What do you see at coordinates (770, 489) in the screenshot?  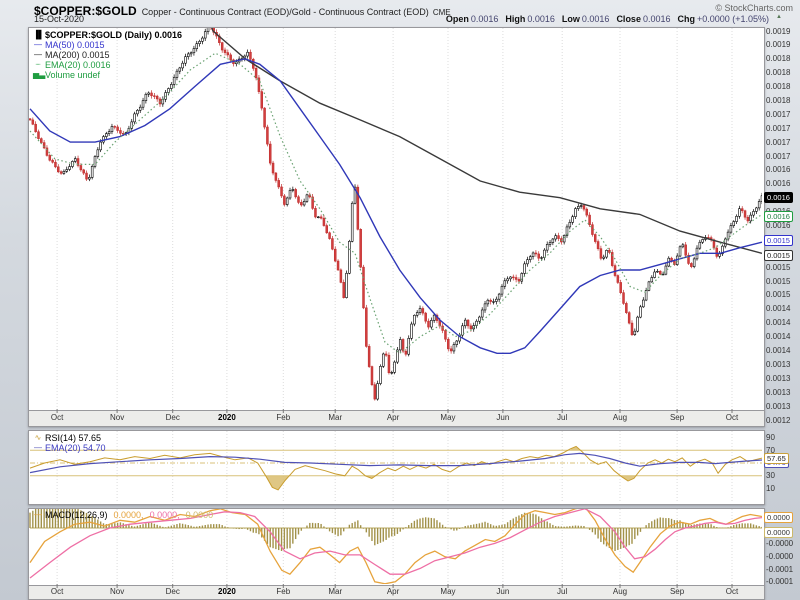 I see `rsi-axis-label: 10` at bounding box center [770, 489].